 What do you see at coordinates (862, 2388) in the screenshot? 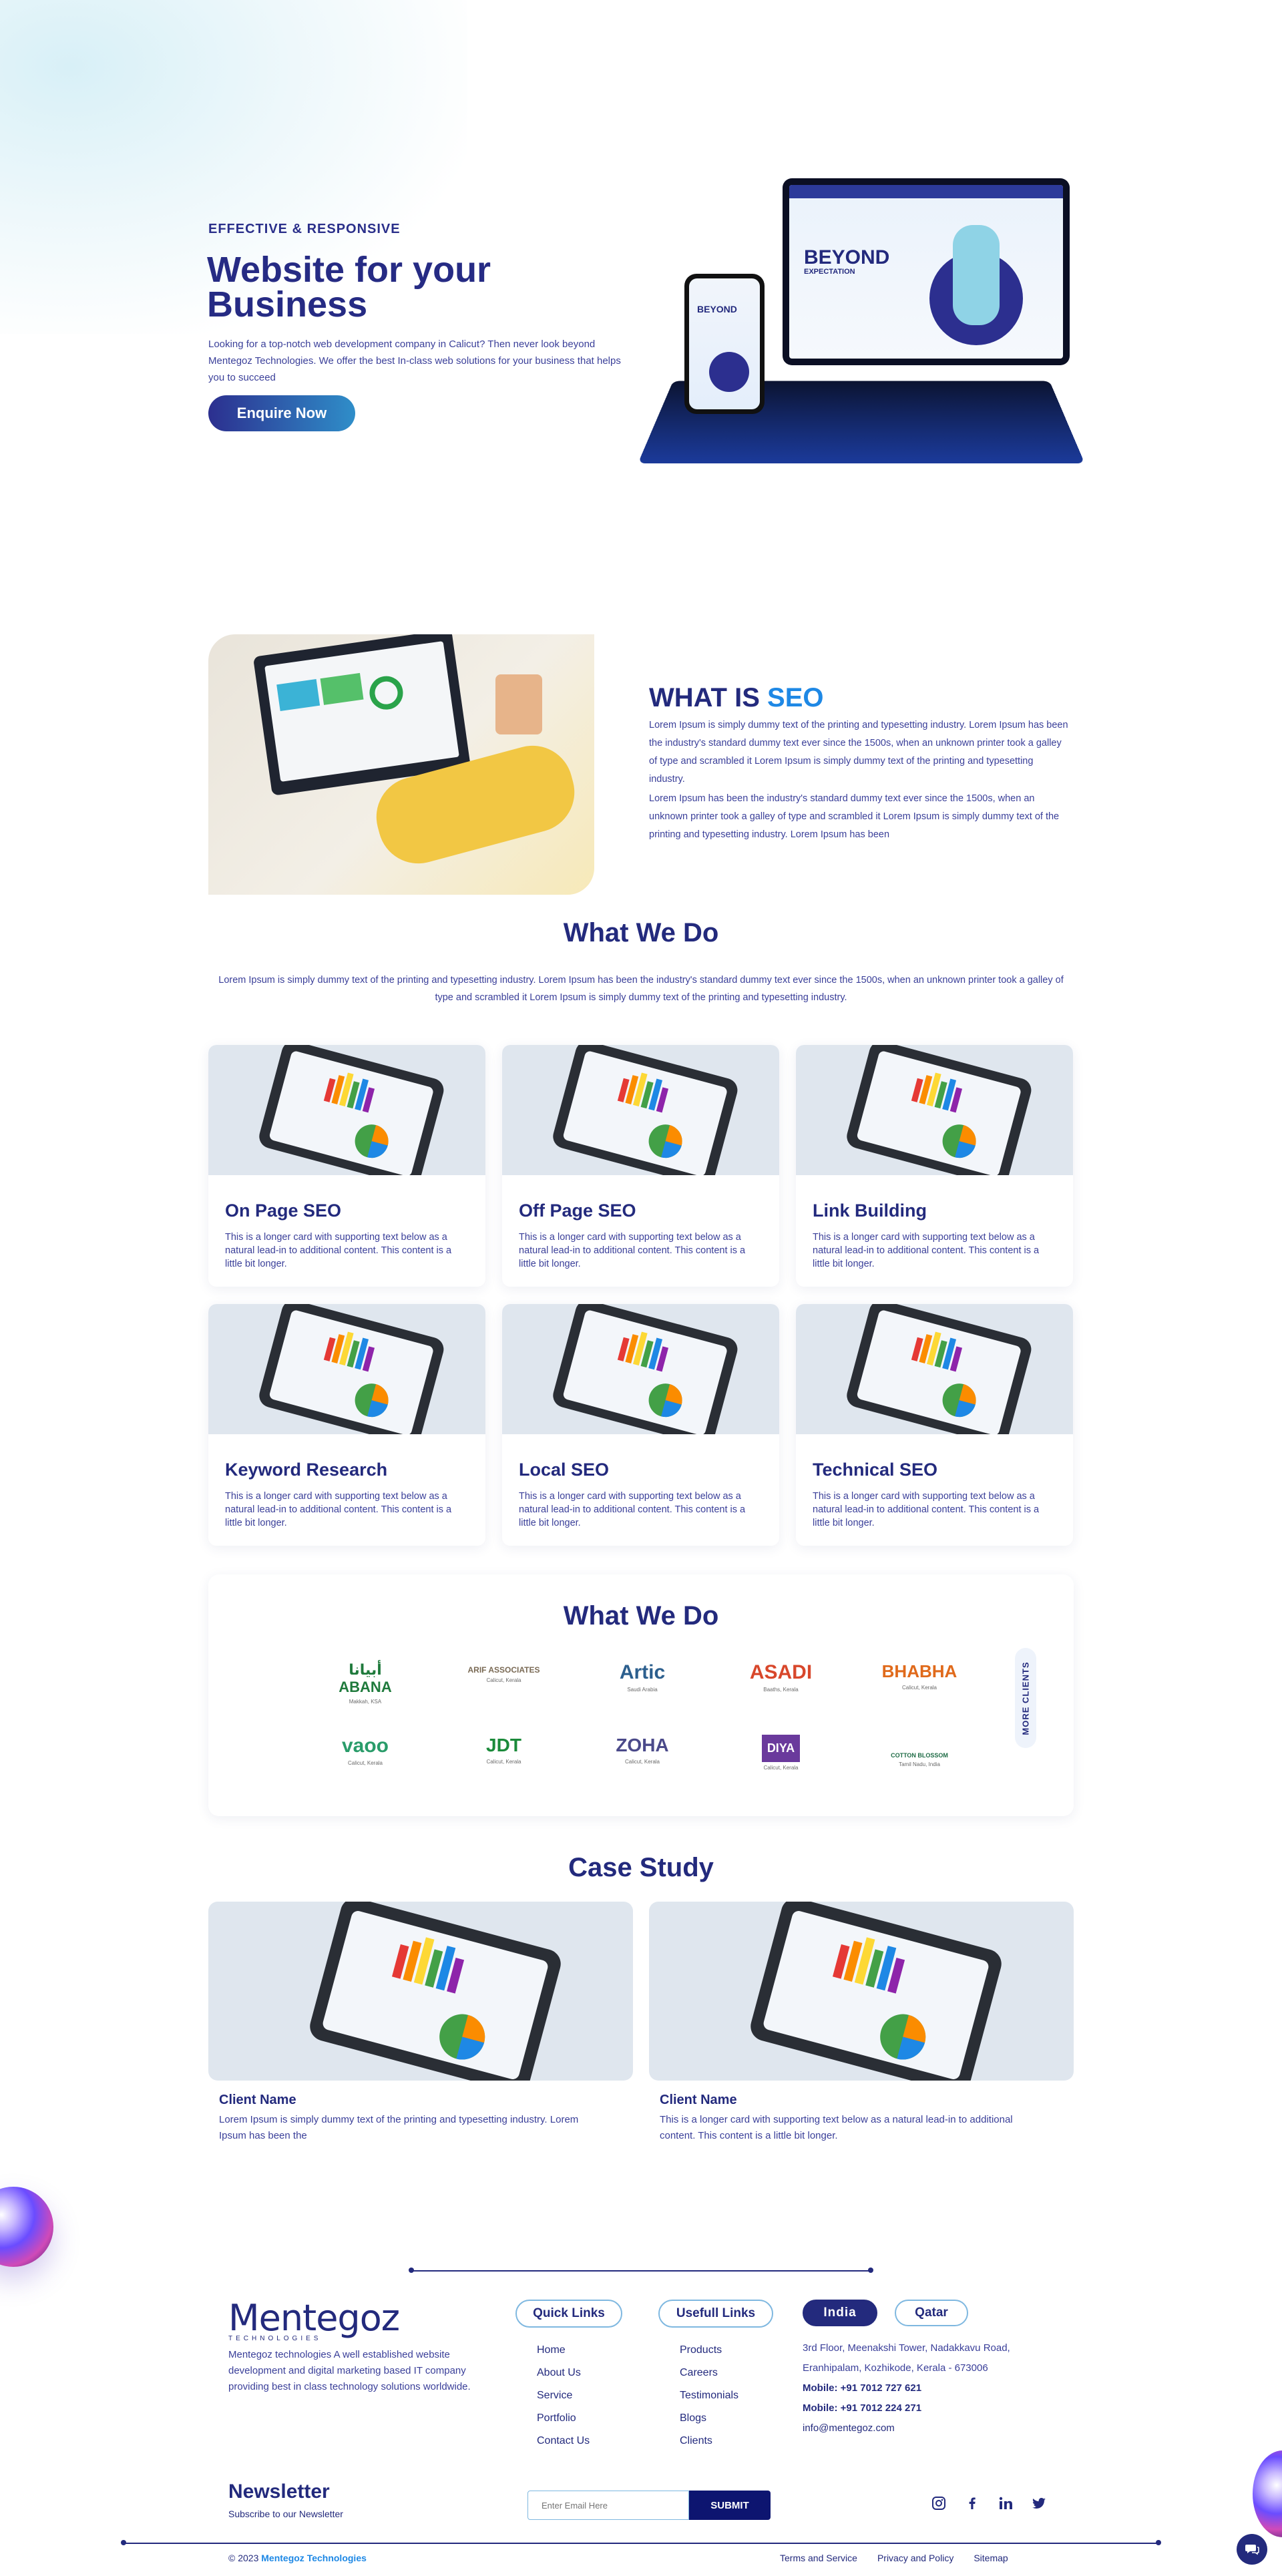
I see `footer-mobile-1: Mobile: +91 7012 727 621` at bounding box center [862, 2388].